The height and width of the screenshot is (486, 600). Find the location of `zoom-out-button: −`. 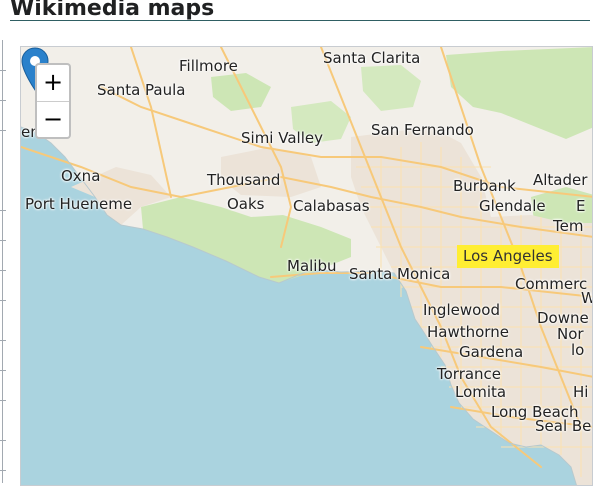

zoom-out-button: − is located at coordinates (53, 119).